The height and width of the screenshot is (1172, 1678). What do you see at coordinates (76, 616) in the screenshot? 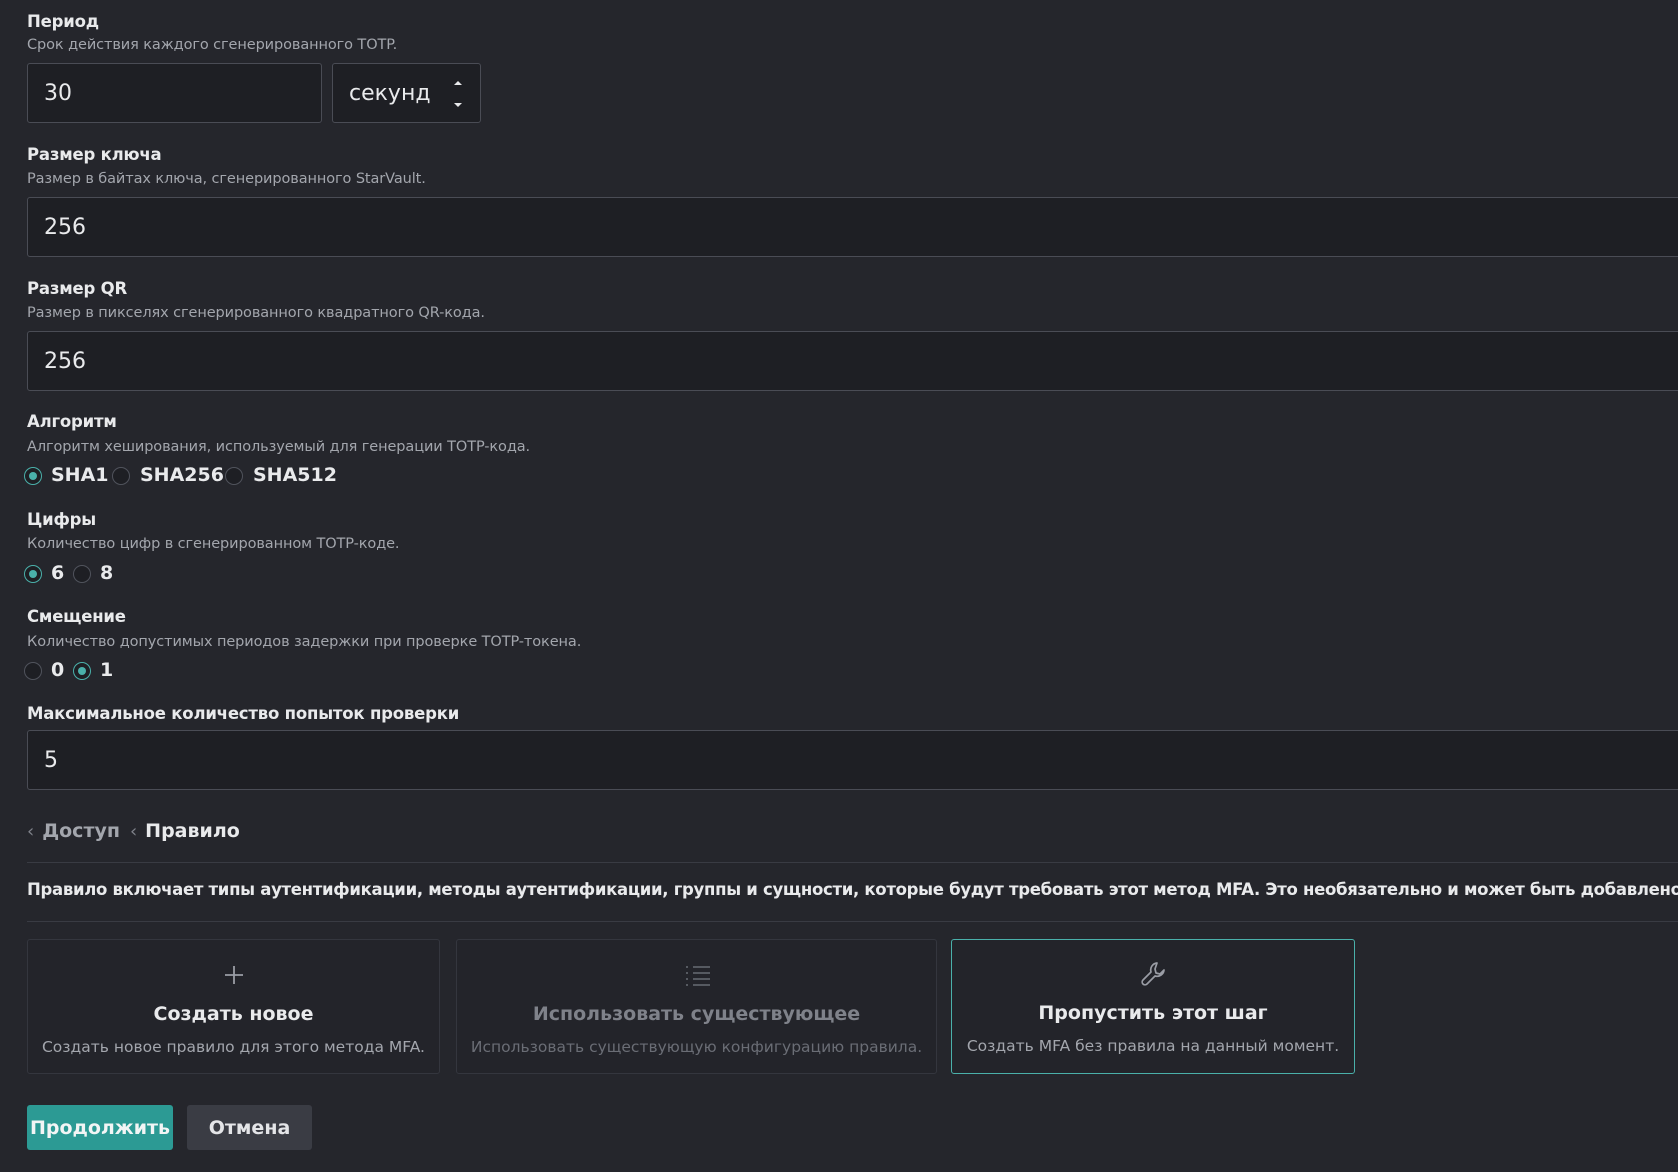
I see `skew-label: Смещение` at bounding box center [76, 616].